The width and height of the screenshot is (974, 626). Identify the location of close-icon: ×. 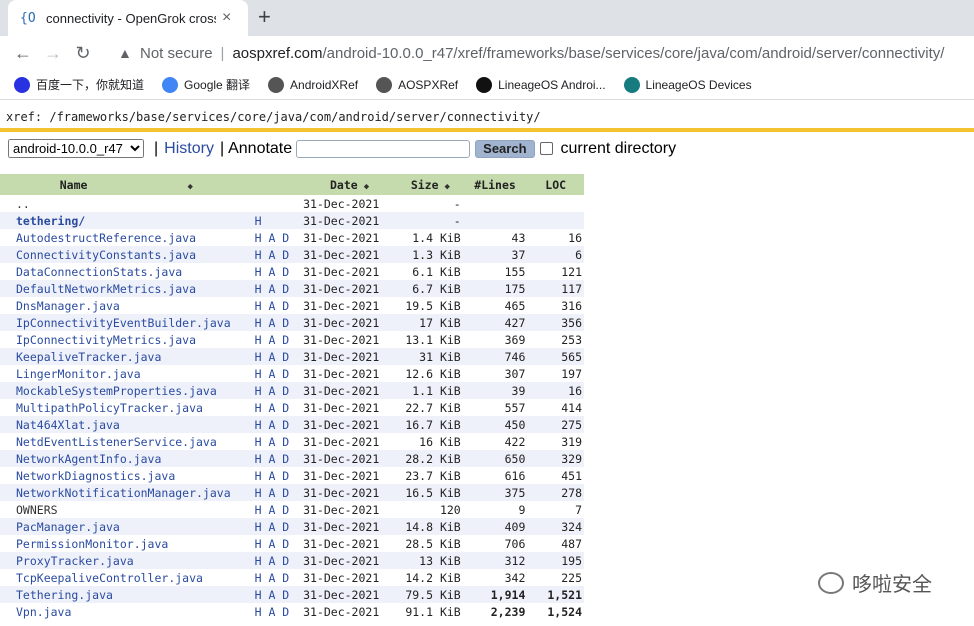
(226, 18).